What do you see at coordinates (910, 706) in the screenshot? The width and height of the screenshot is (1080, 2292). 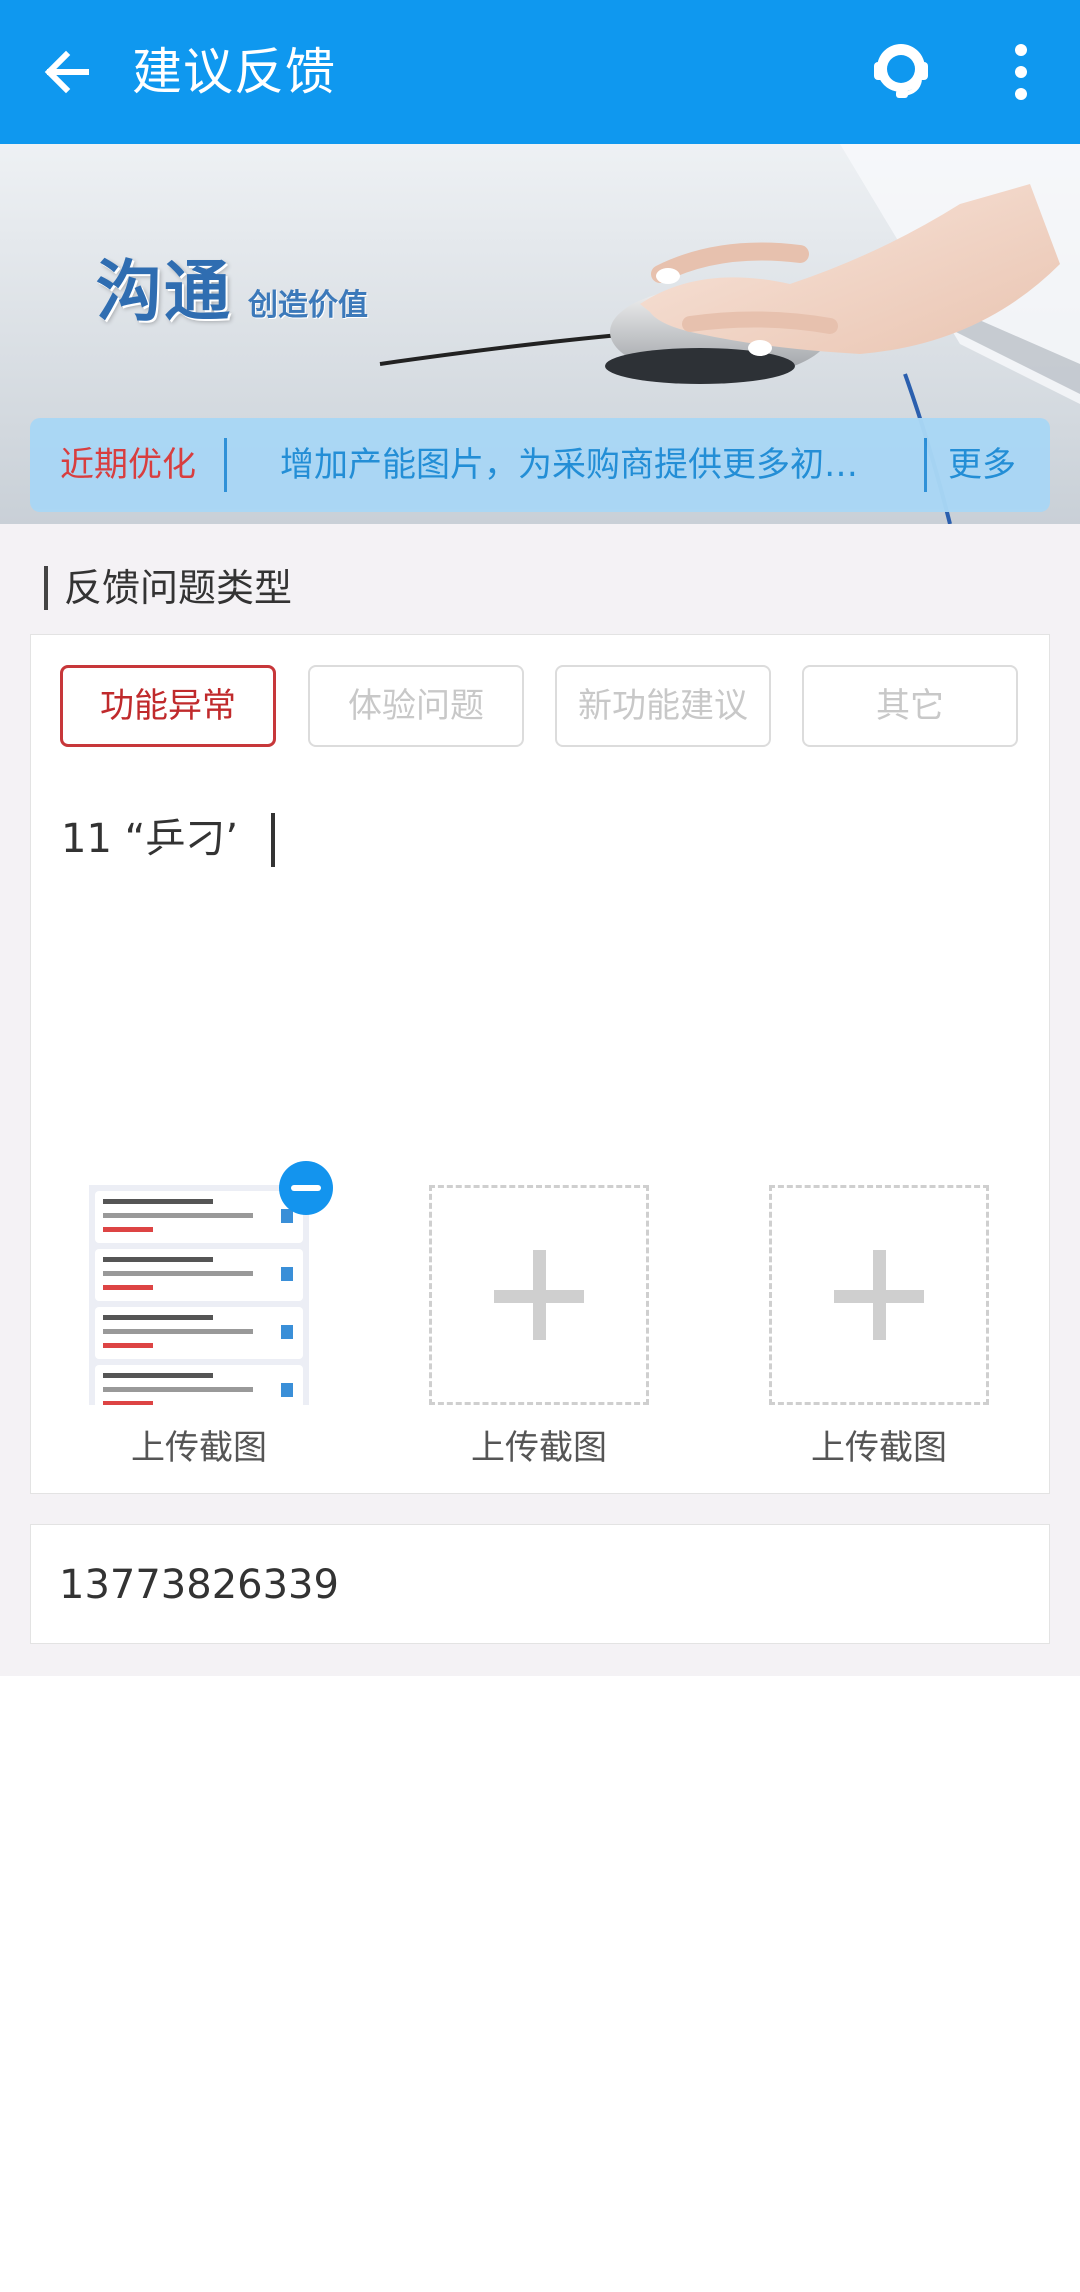 I see `type-button-other: 其它` at bounding box center [910, 706].